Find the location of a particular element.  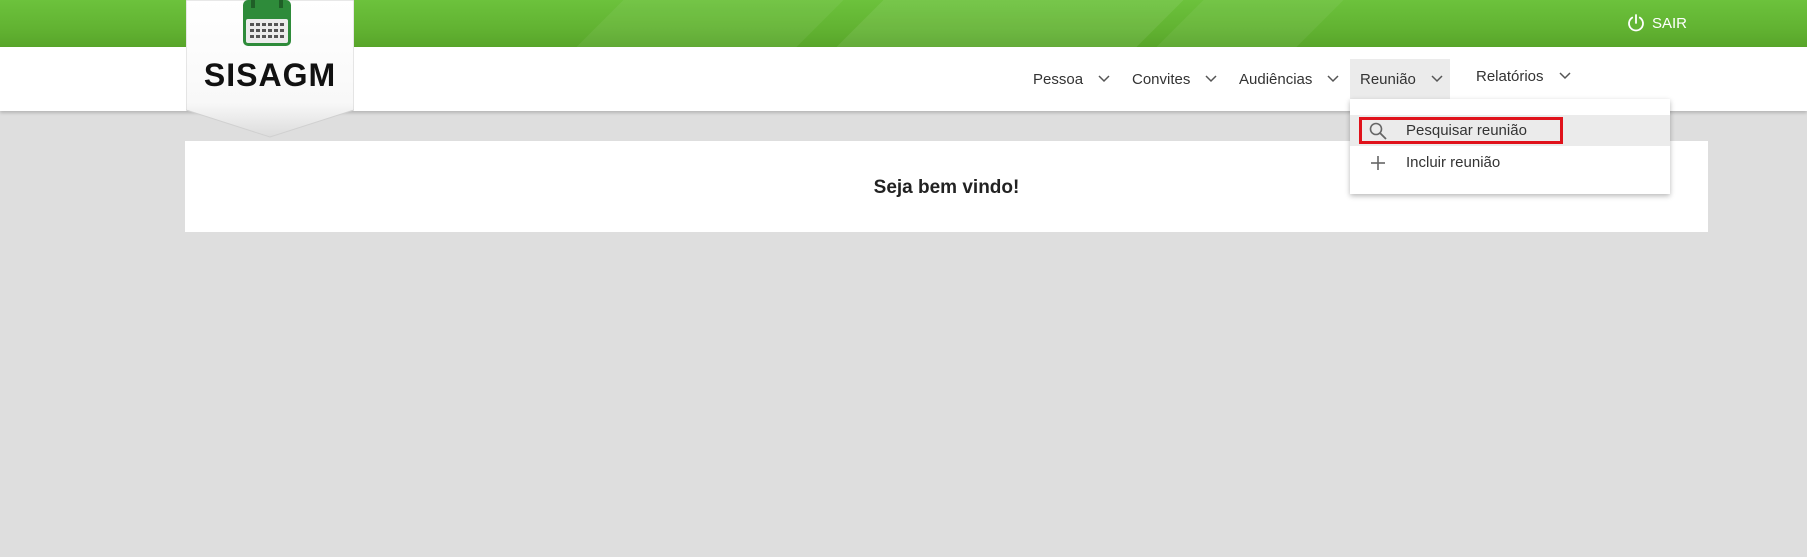

power-icon is located at coordinates (1636, 23).